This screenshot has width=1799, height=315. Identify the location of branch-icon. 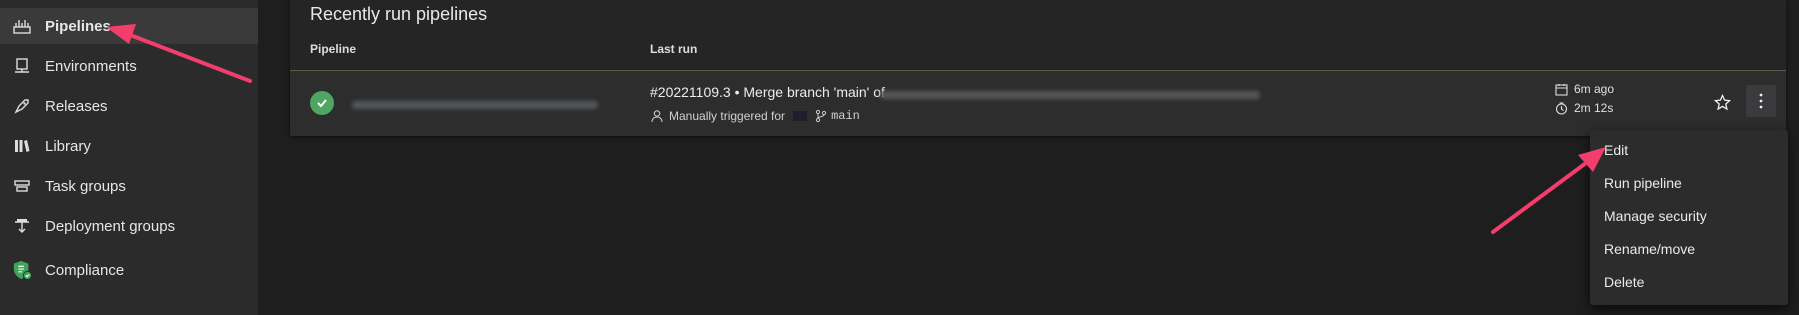
(821, 116).